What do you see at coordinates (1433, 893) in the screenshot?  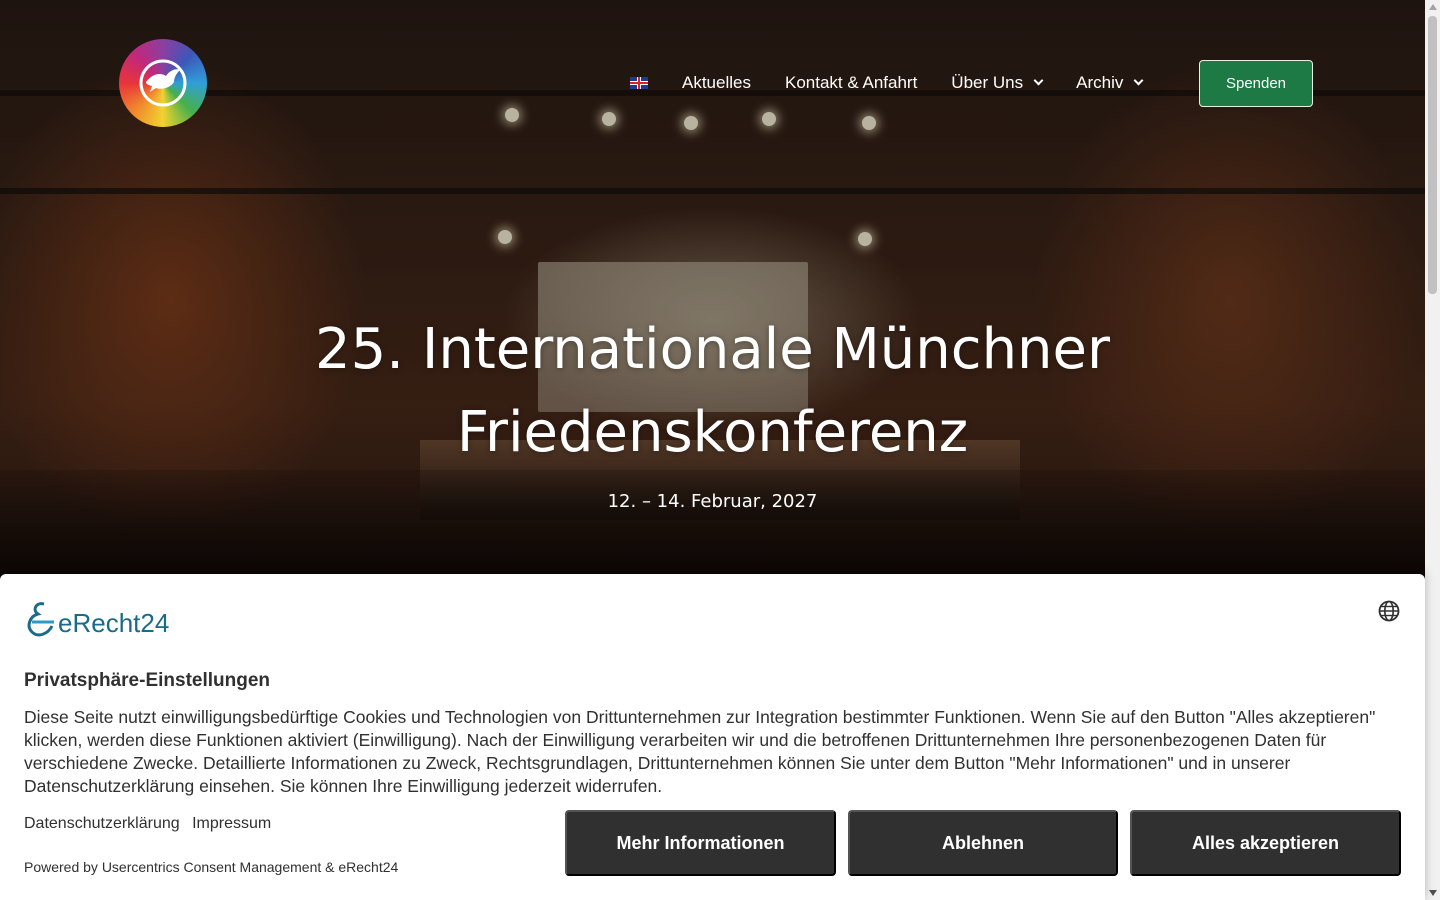 I see `scroll-down-icon` at bounding box center [1433, 893].